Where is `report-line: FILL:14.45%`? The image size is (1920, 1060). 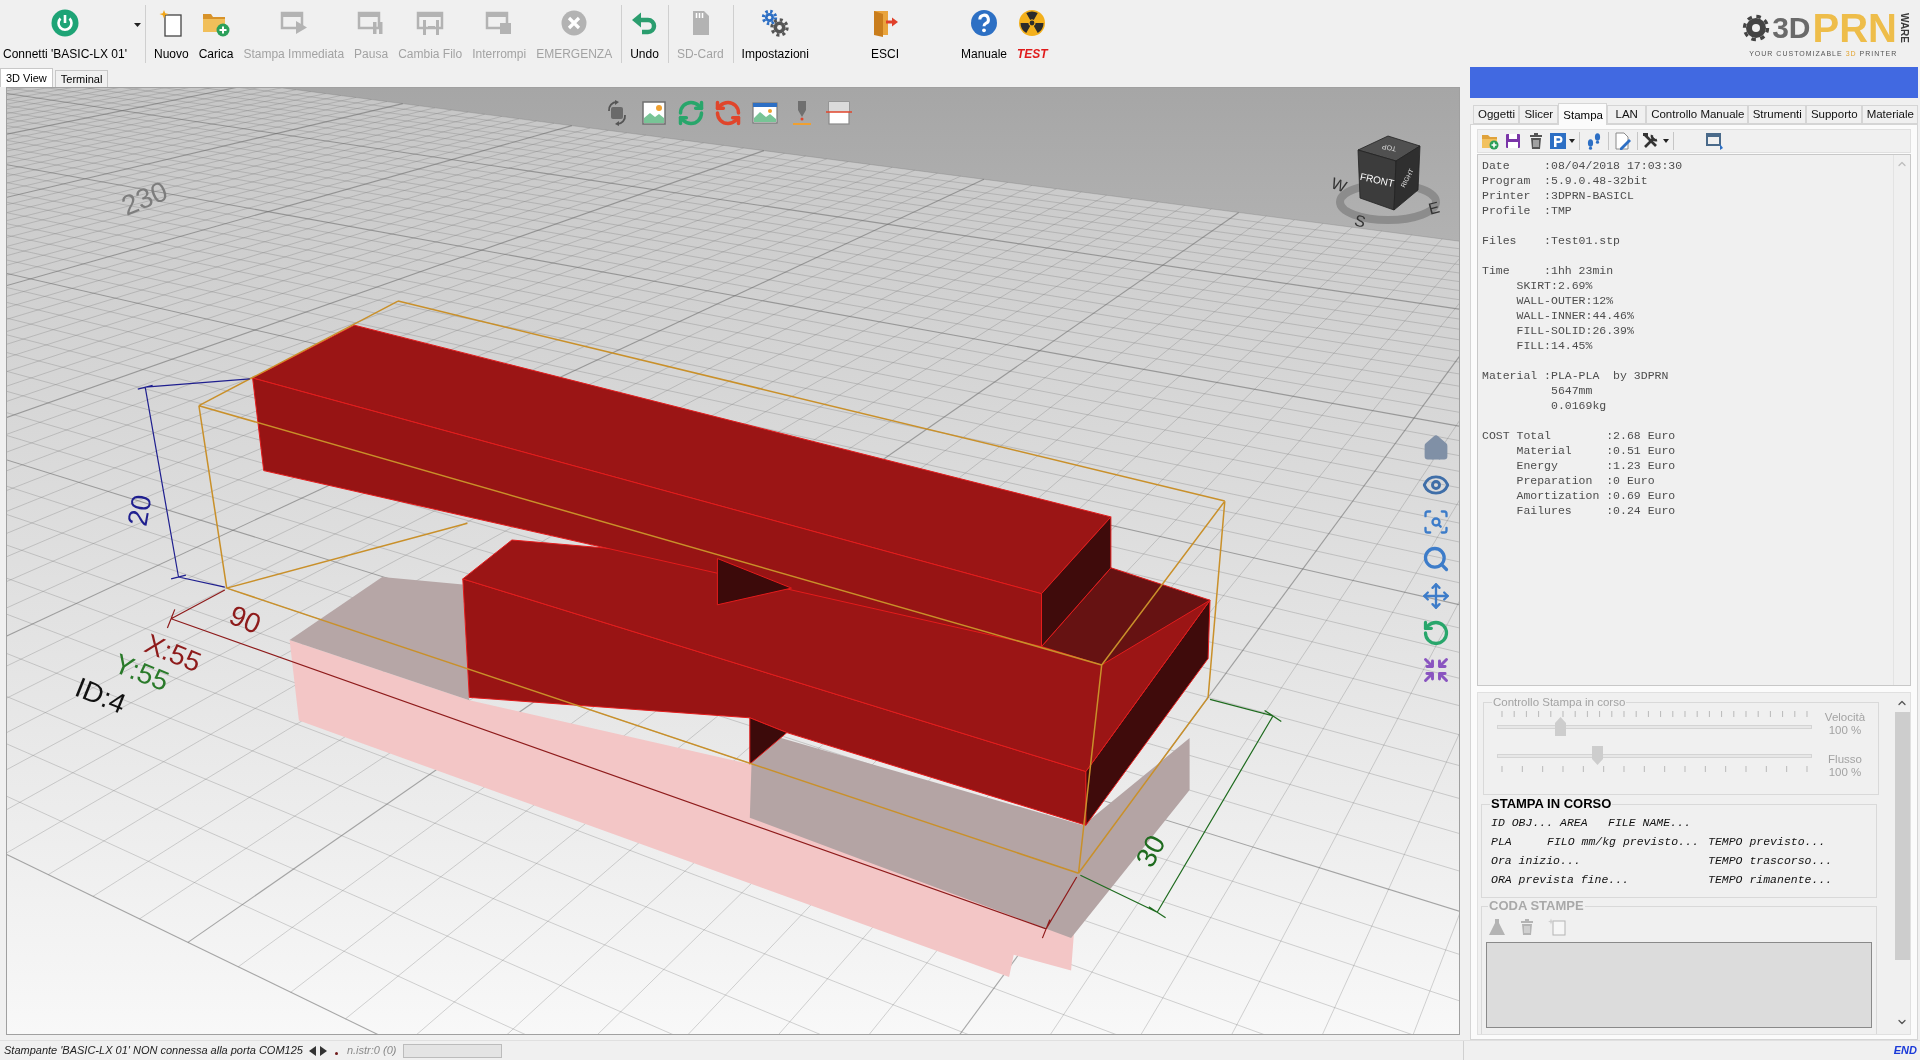
report-line: FILL:14.45% is located at coordinates (1554, 345).